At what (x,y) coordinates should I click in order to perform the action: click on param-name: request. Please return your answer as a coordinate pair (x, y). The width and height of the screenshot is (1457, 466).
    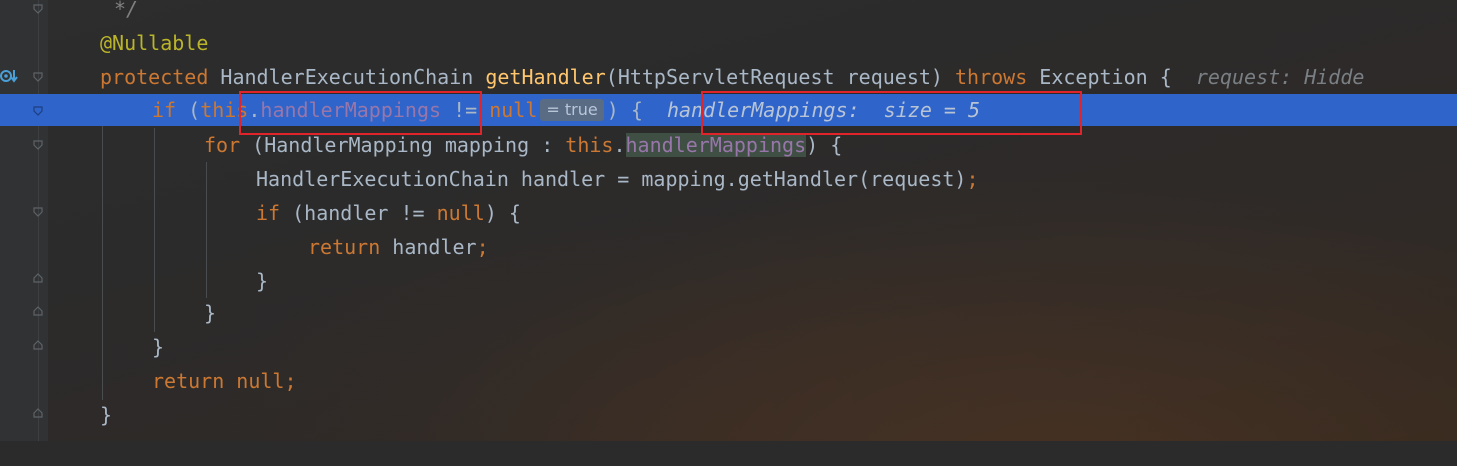
    Looking at the image, I should click on (888, 77).